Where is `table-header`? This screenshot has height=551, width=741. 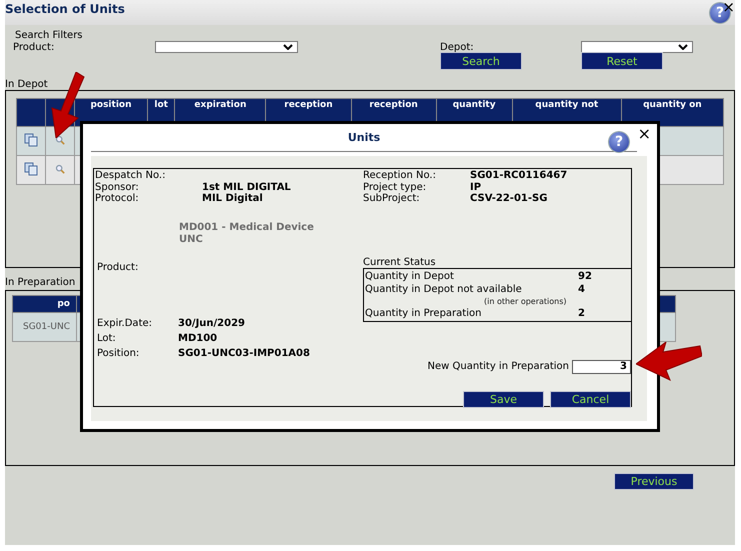
table-header is located at coordinates (31, 112).